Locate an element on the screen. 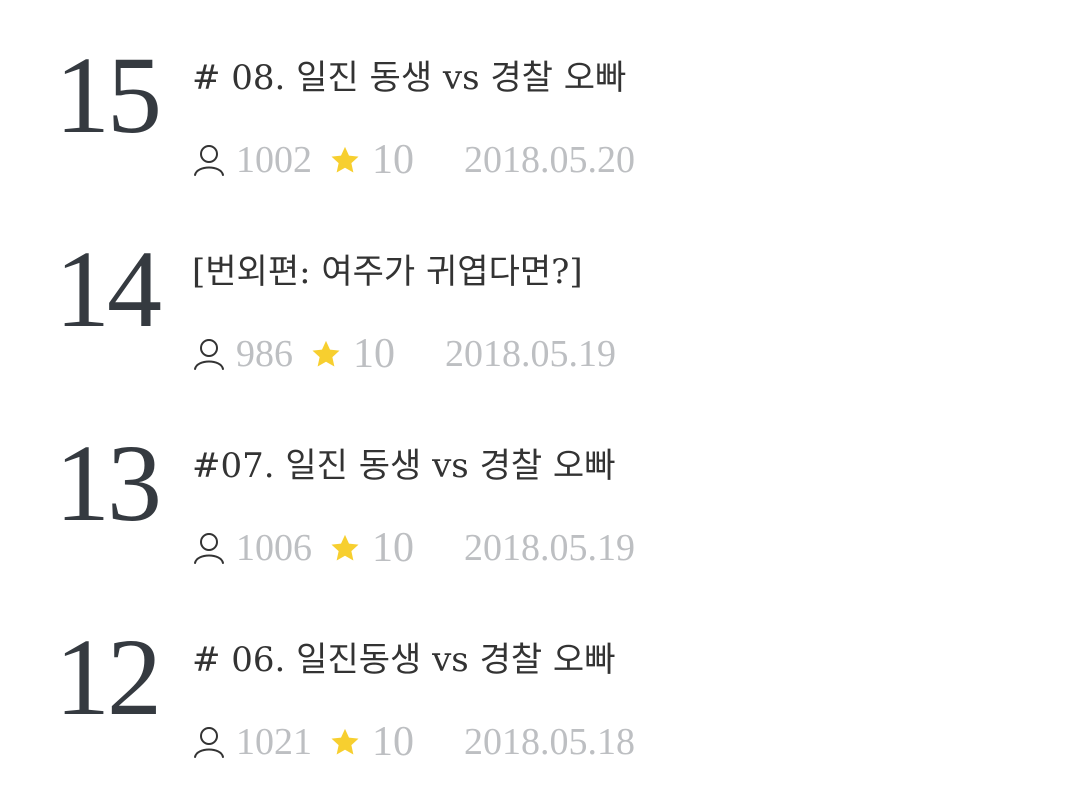 This screenshot has height=802, width=1069. episode-meta: 986 10 2018.05.19 is located at coordinates (404, 354).